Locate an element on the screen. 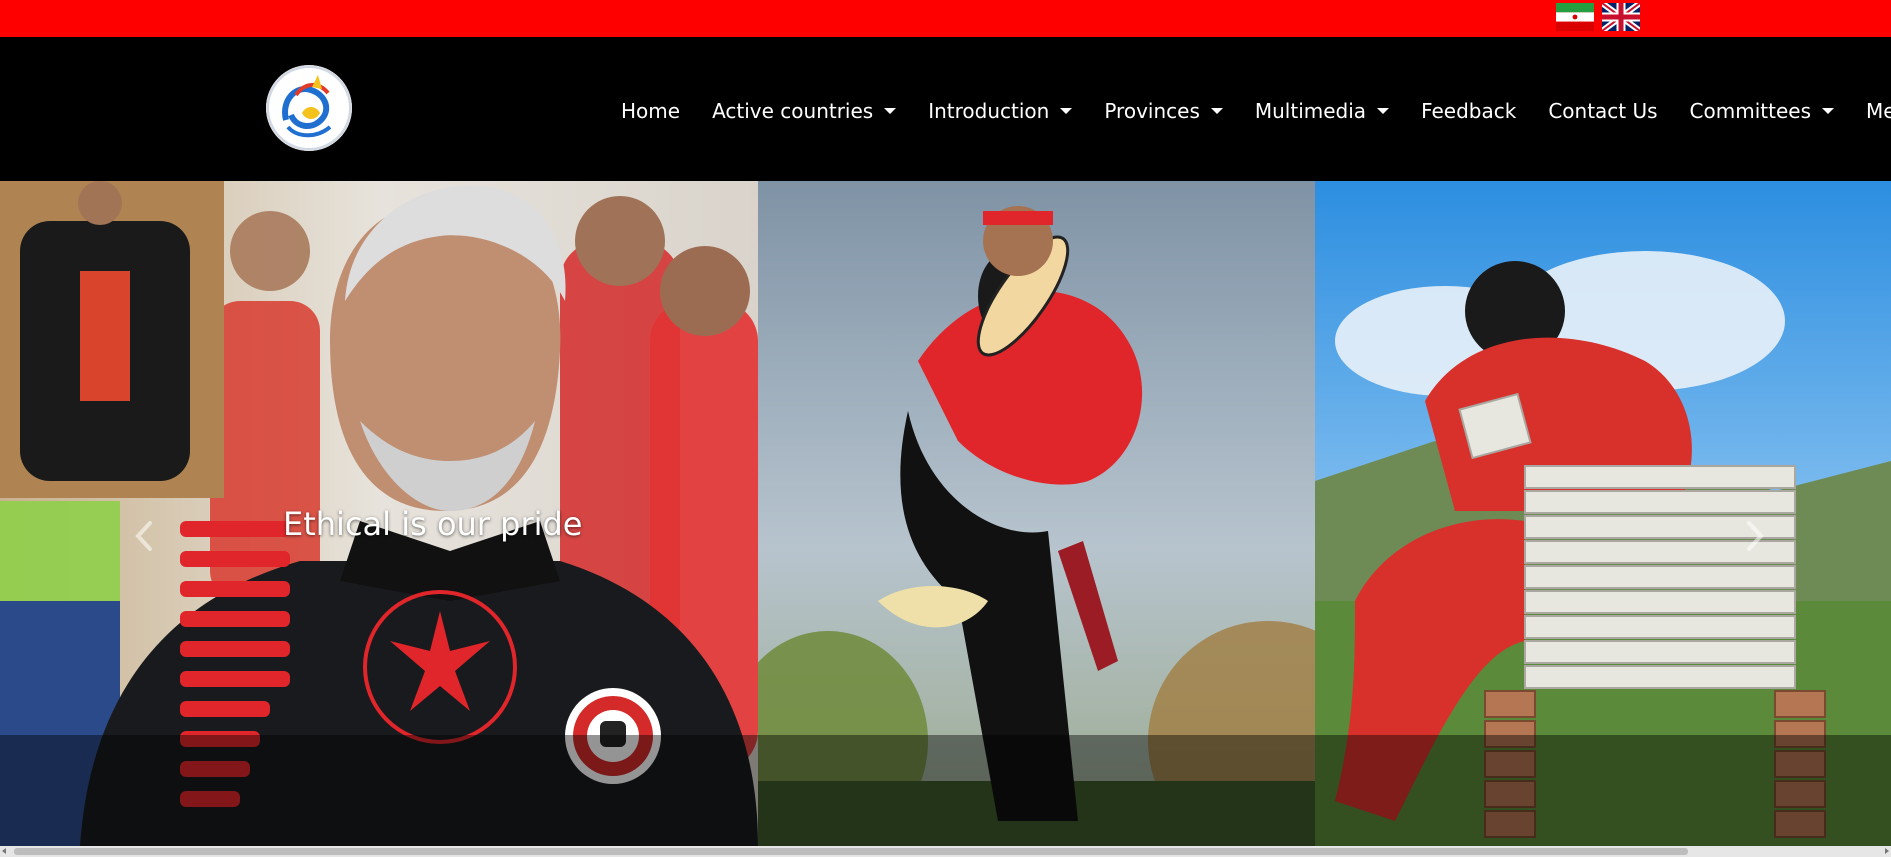  nav-item-label: Media is located at coordinates (1878, 111).